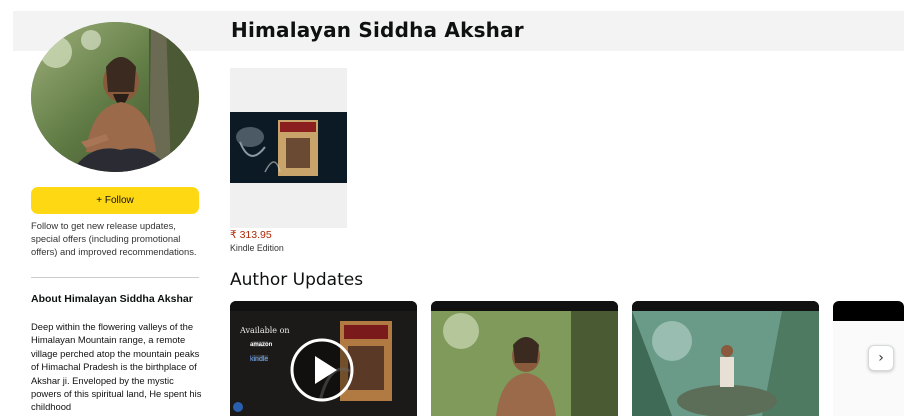  What do you see at coordinates (377, 30) in the screenshot?
I see `author-name: Himalayan Siddha Akshar` at bounding box center [377, 30].